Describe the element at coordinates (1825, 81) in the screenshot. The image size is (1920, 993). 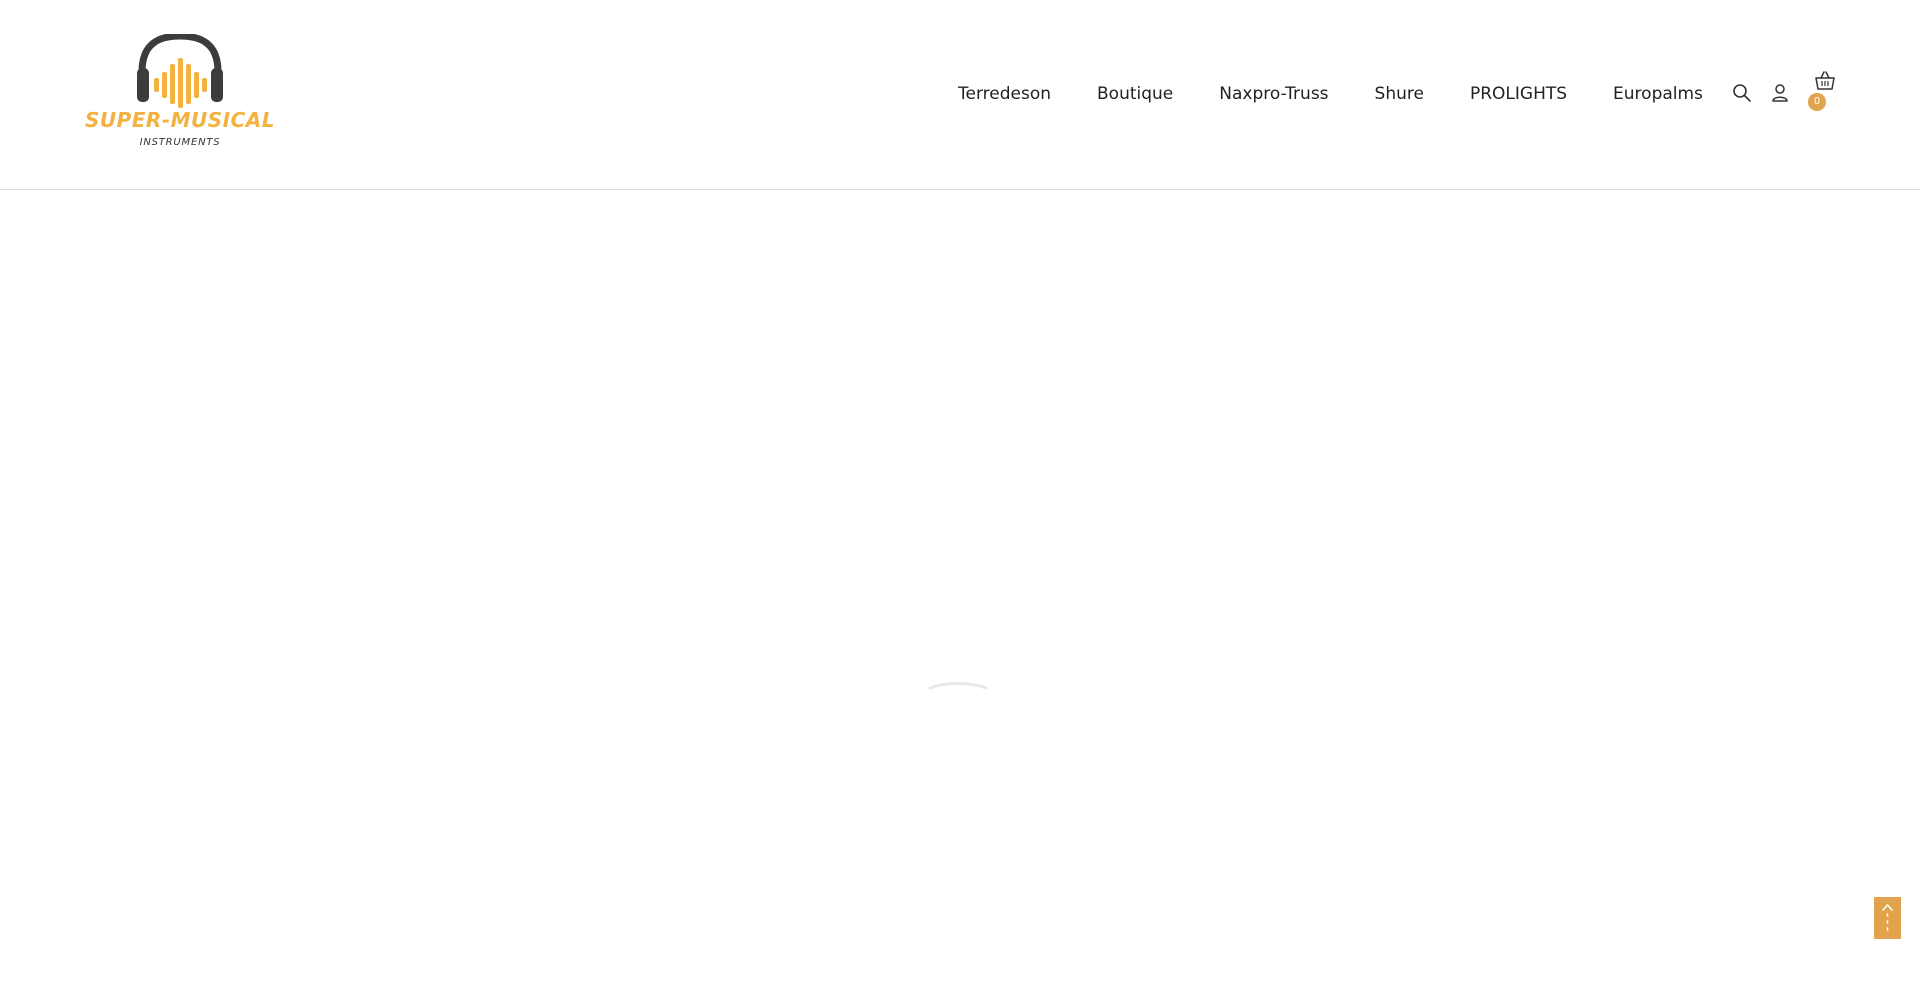
I see `basket-icon` at that location.